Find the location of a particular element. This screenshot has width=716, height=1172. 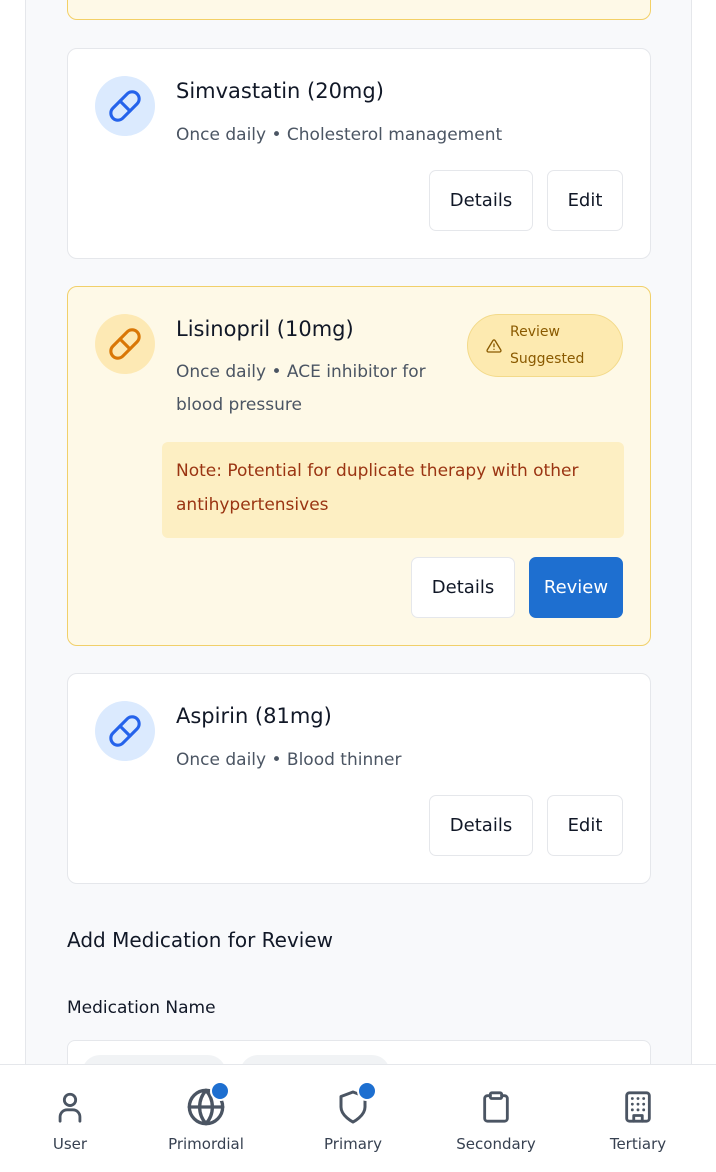

review-button: Review is located at coordinates (576, 587).